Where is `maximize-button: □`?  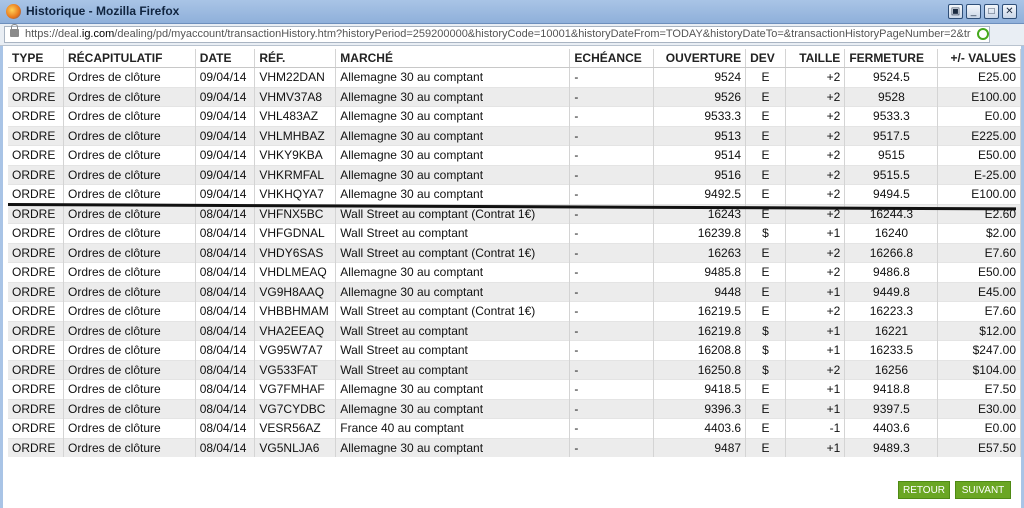 maximize-button: □ is located at coordinates (991, 11).